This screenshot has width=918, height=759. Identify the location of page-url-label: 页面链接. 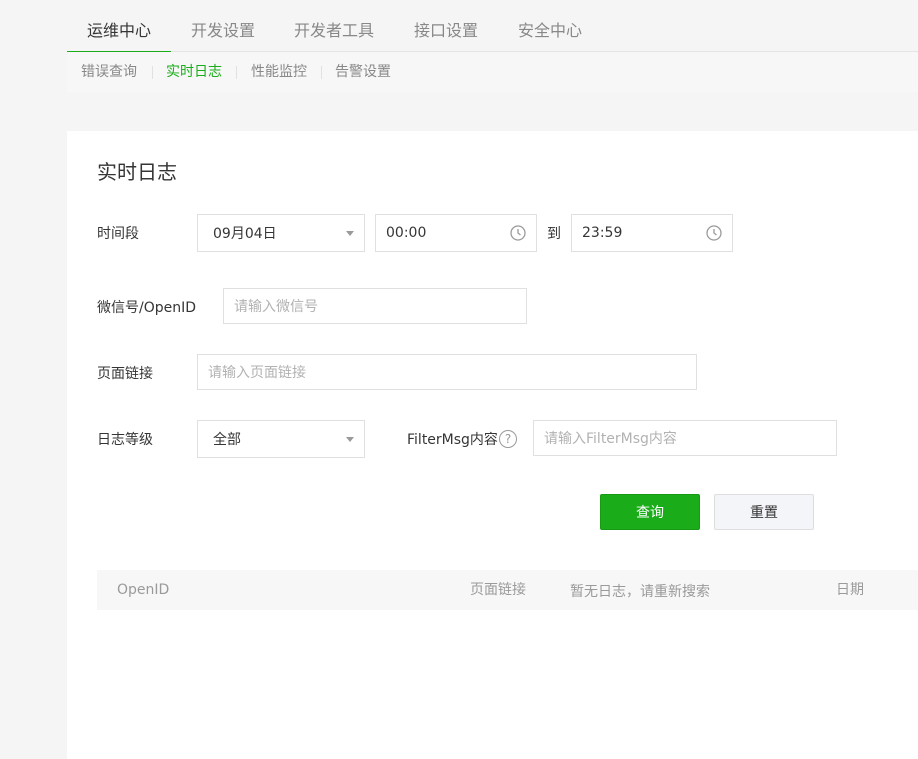
(125, 374).